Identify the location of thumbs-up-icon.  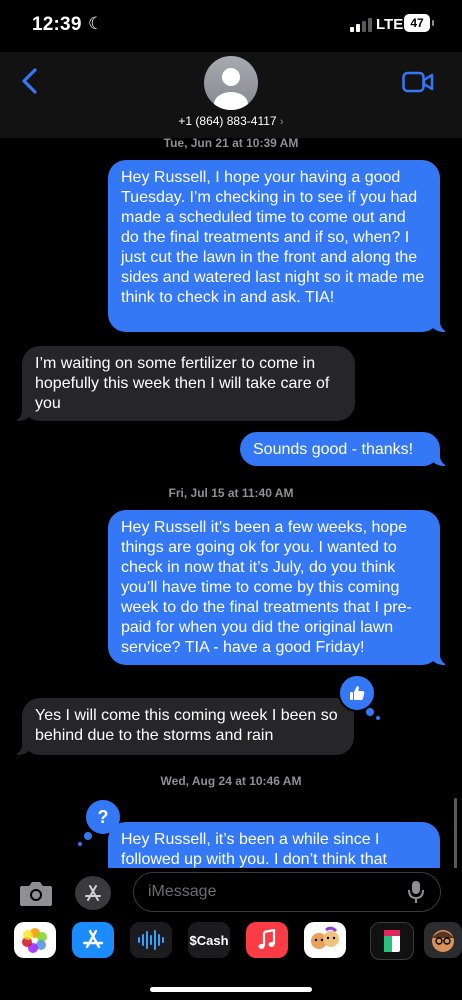
(357, 693).